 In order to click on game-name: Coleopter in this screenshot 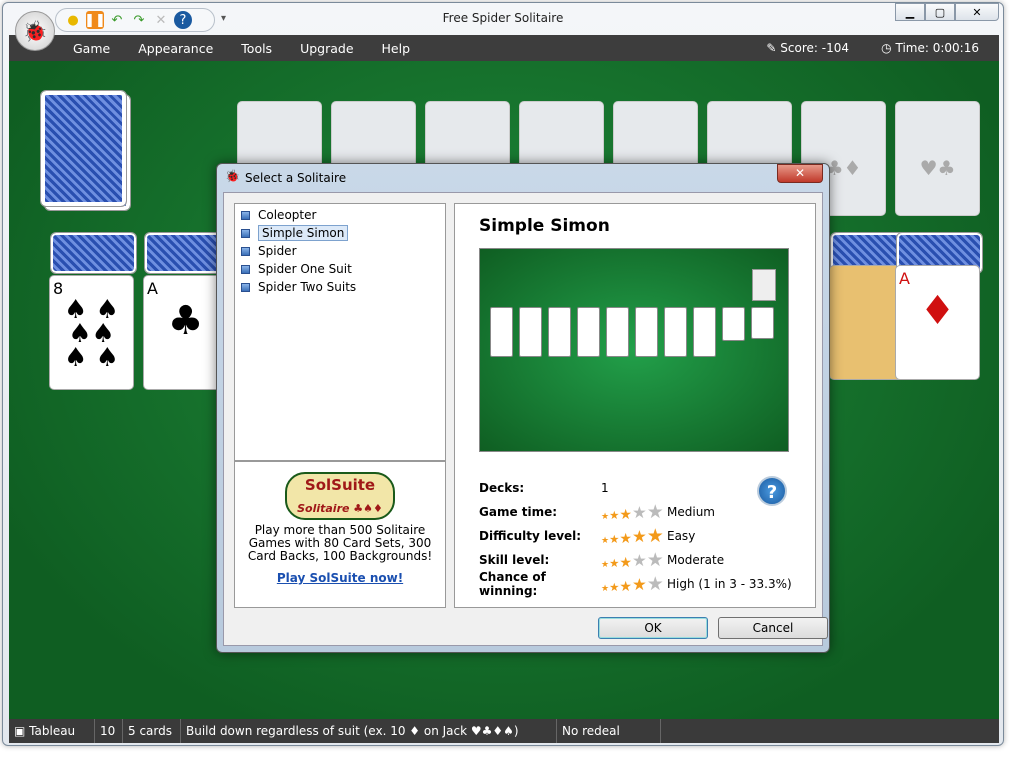, I will do `click(287, 215)`.